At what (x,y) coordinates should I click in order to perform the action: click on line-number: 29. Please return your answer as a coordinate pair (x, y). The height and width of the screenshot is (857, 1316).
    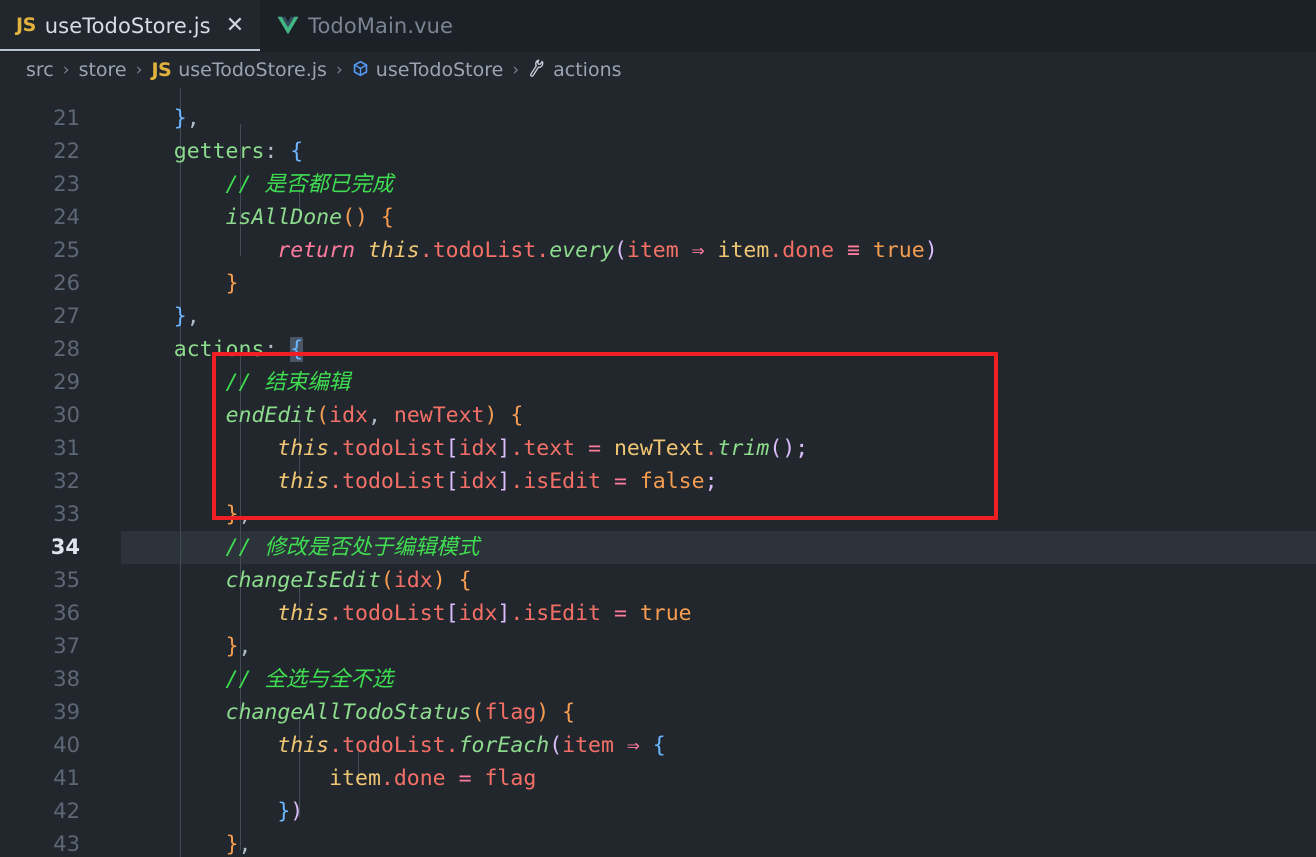
    Looking at the image, I should click on (66, 382).